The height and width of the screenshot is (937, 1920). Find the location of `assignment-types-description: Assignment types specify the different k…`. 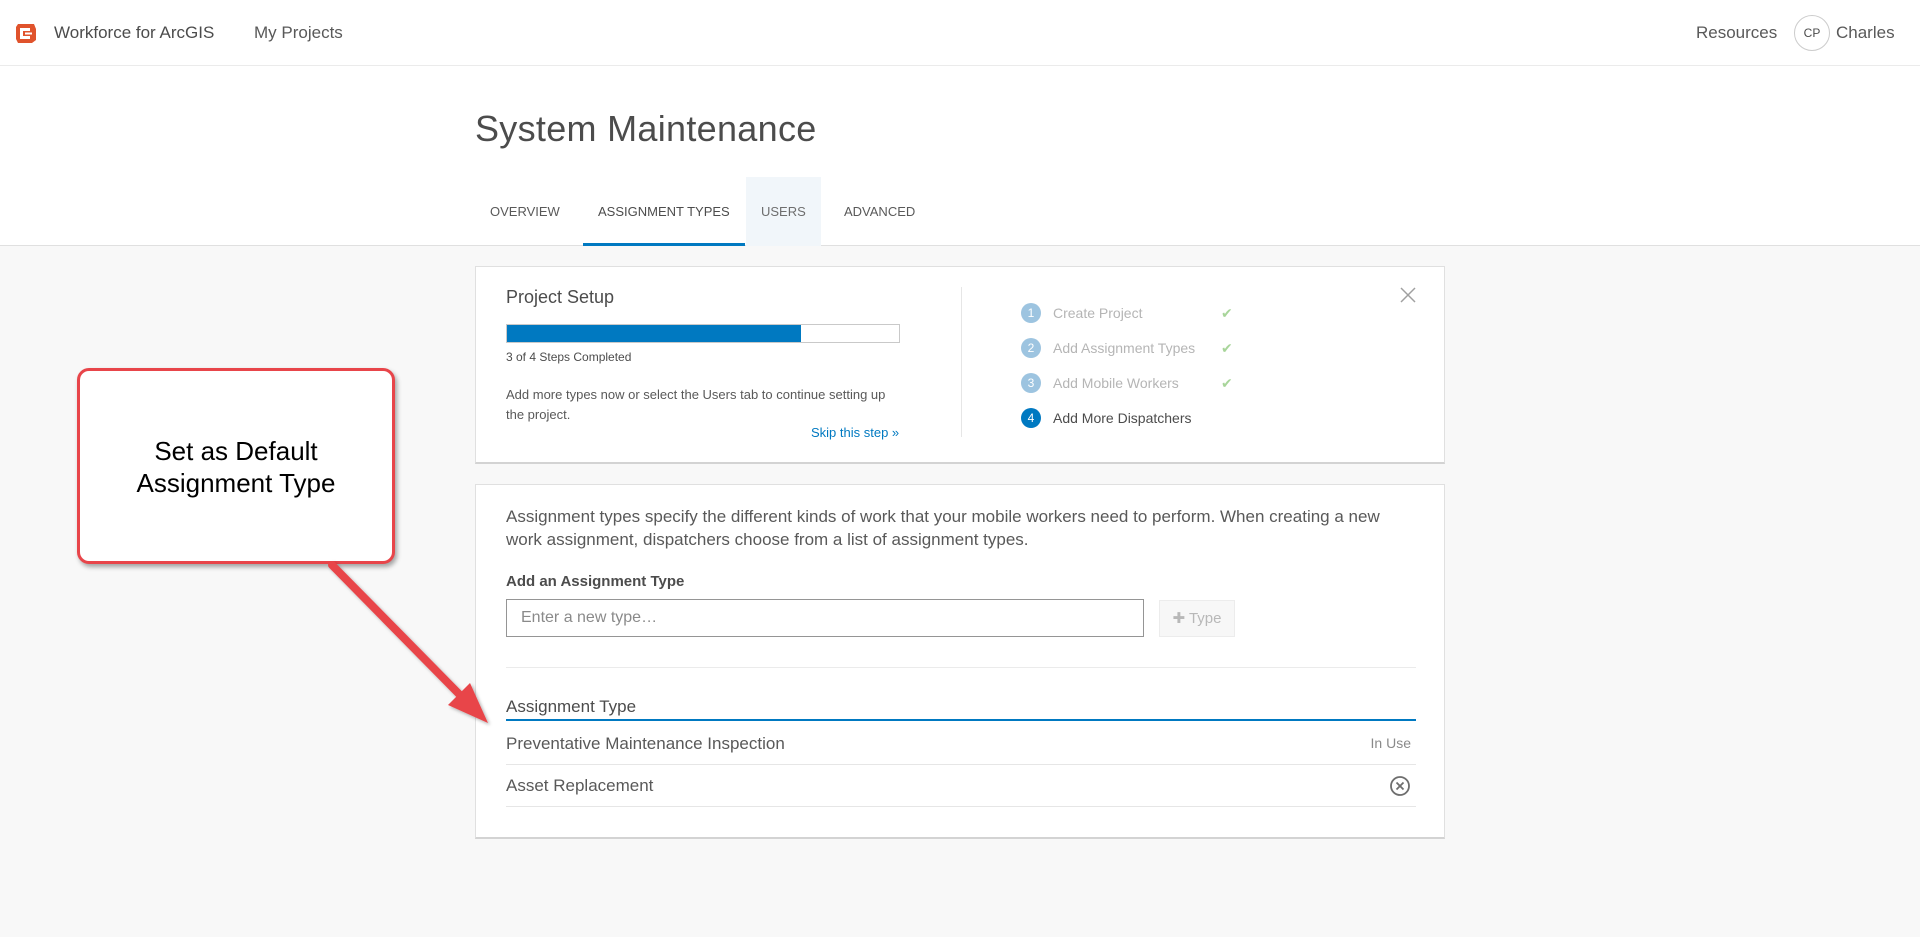

assignment-types-description: Assignment types specify the different k… is located at coordinates (943, 528).